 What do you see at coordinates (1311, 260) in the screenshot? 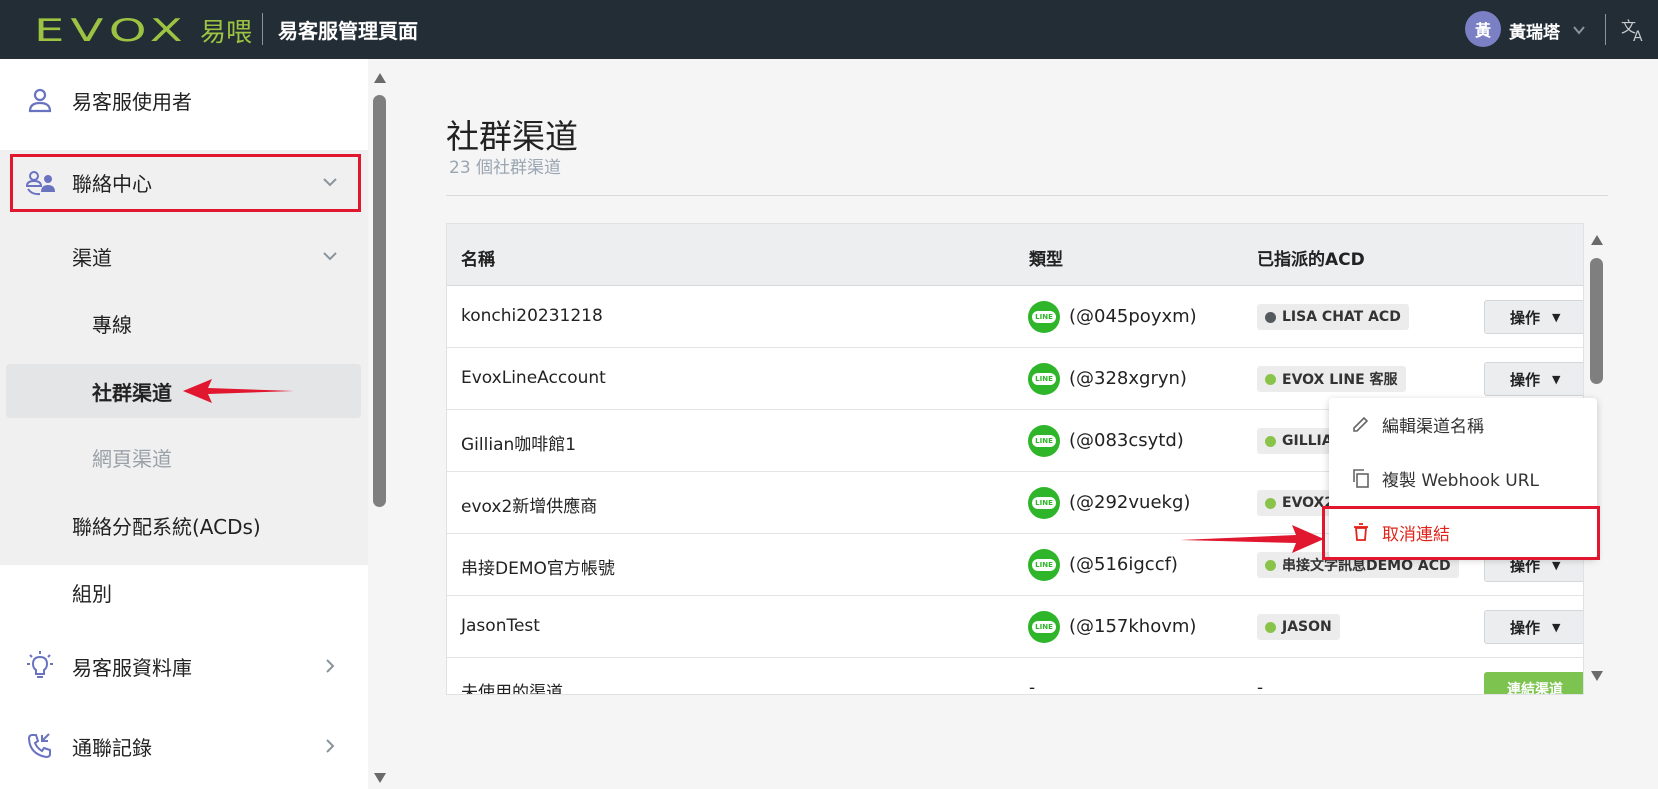
I see `column-header-acd: 已指派的ACD` at bounding box center [1311, 260].